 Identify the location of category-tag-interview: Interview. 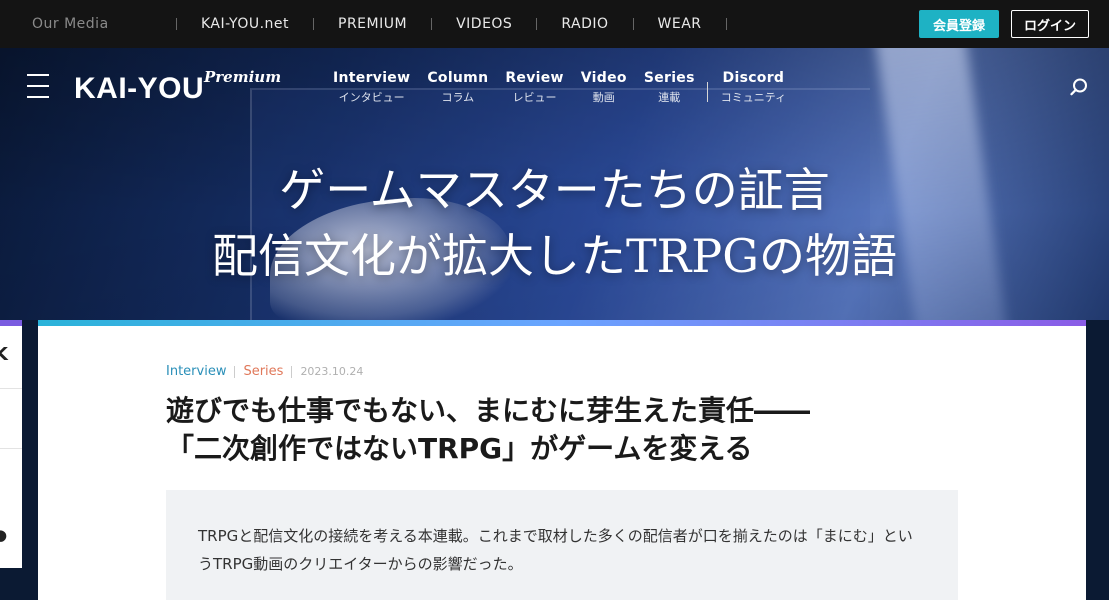
(196, 371).